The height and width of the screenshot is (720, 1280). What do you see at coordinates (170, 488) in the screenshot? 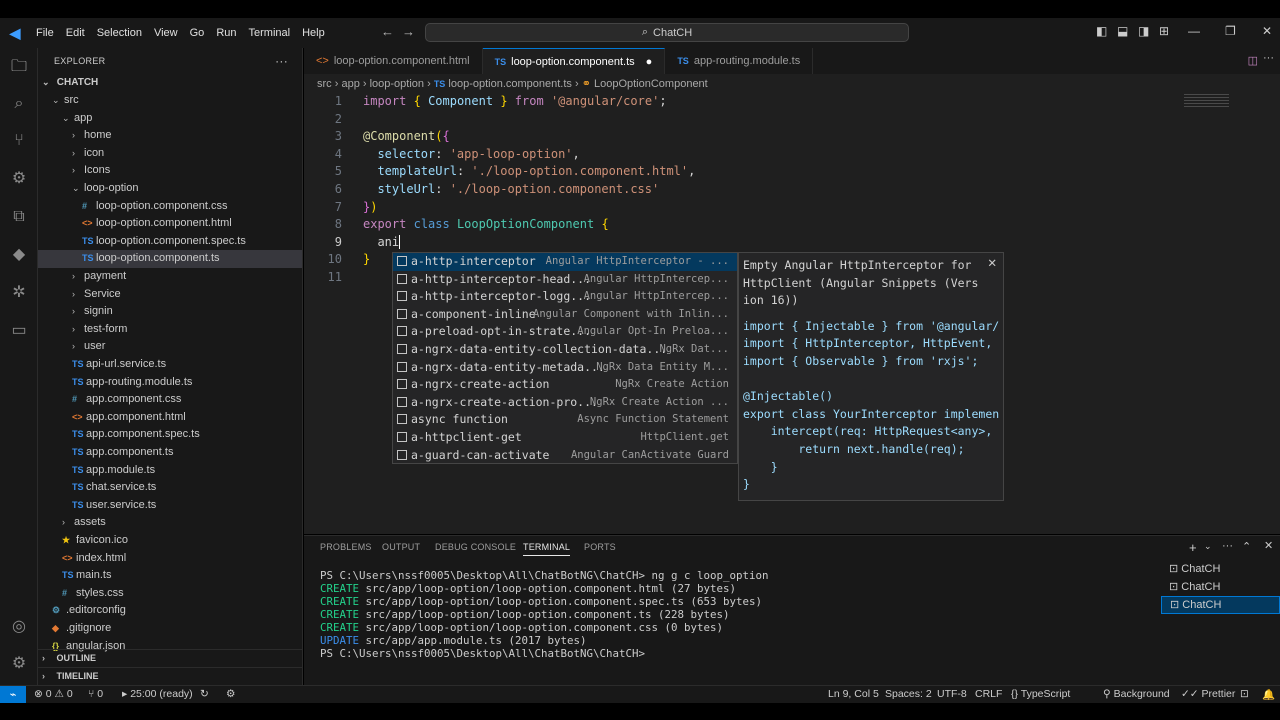
I see `tree-item: TS chat.service.ts` at bounding box center [170, 488].